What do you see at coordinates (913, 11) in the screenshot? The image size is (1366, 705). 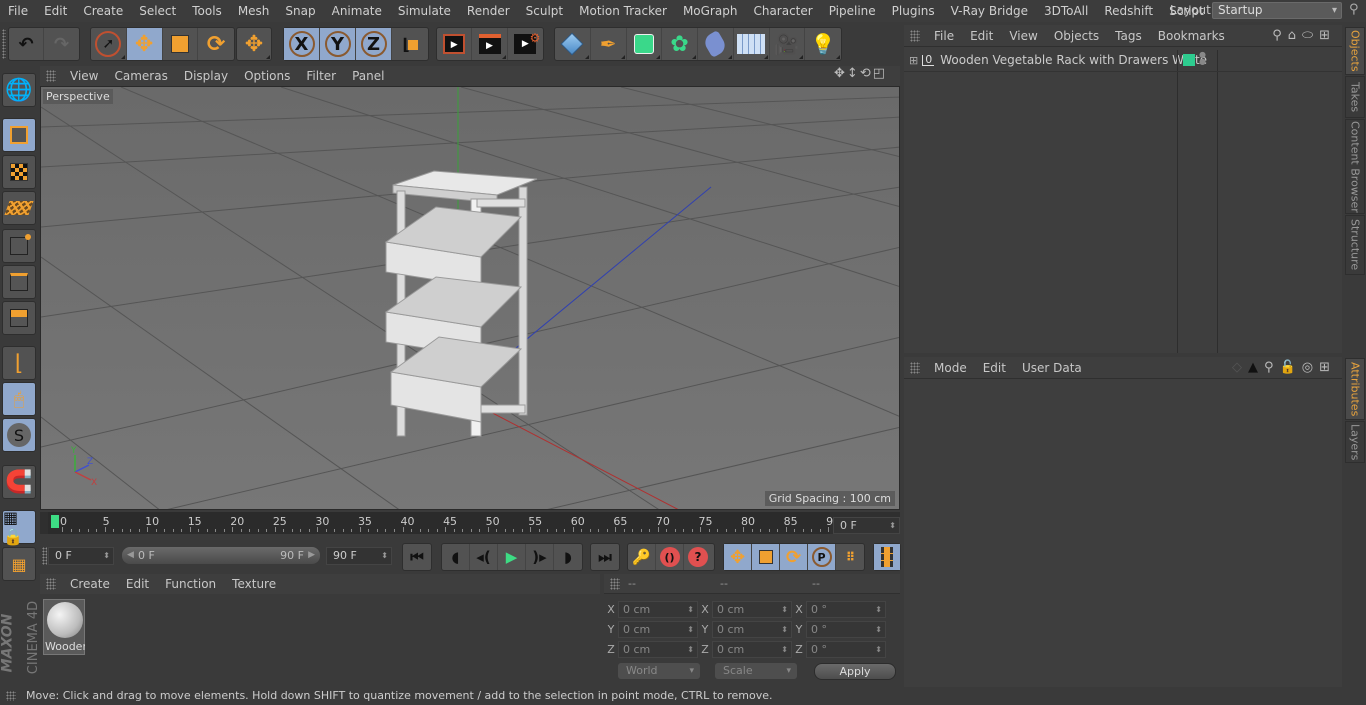 I see `menu-plugins: Plugins` at bounding box center [913, 11].